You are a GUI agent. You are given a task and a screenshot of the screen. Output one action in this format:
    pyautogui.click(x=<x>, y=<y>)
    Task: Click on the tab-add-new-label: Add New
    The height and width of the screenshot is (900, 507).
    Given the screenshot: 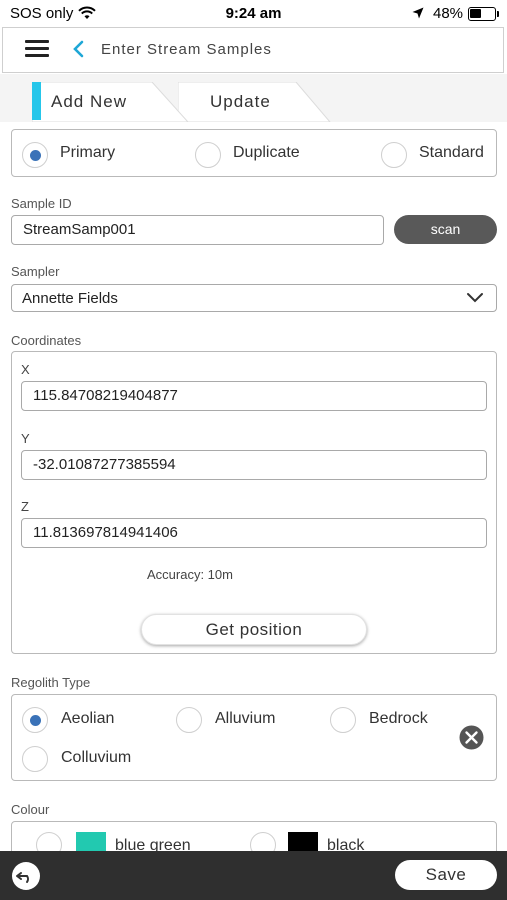 What is the action you would take?
    pyautogui.click(x=89, y=101)
    